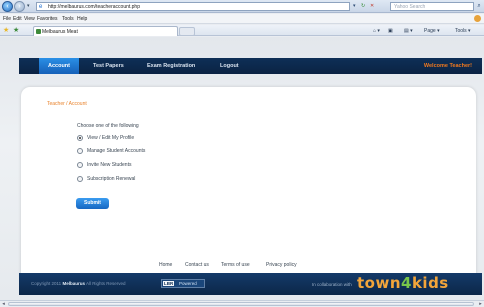 The height and width of the screenshot is (307, 484). I want to click on option-label: Invite New Students, so click(109, 165).